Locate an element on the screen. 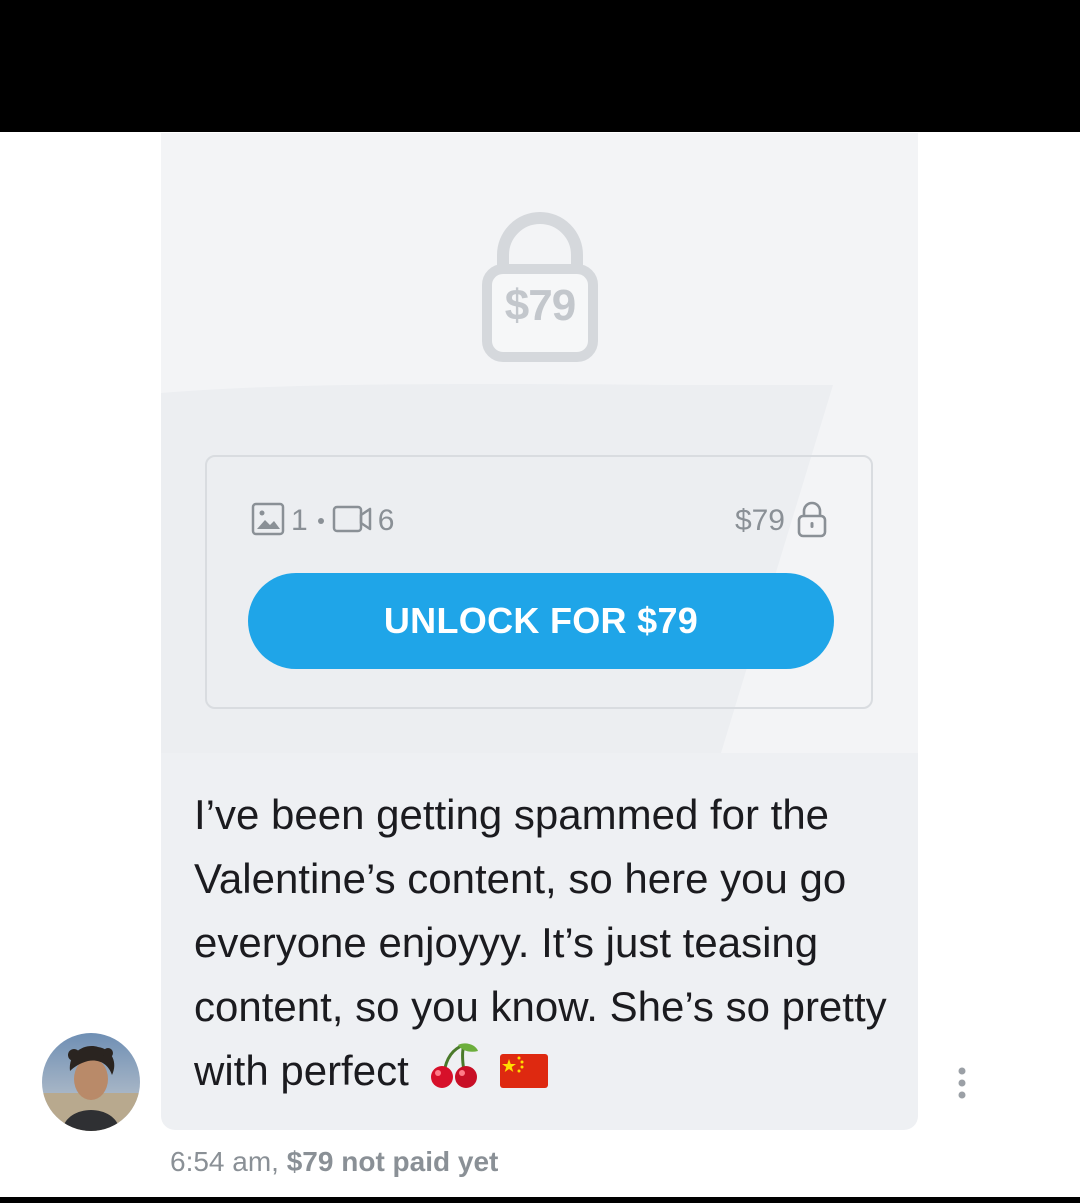 Image resolution: width=1080 pixels, height=1203 pixels. small-lock-icon is located at coordinates (812, 521).